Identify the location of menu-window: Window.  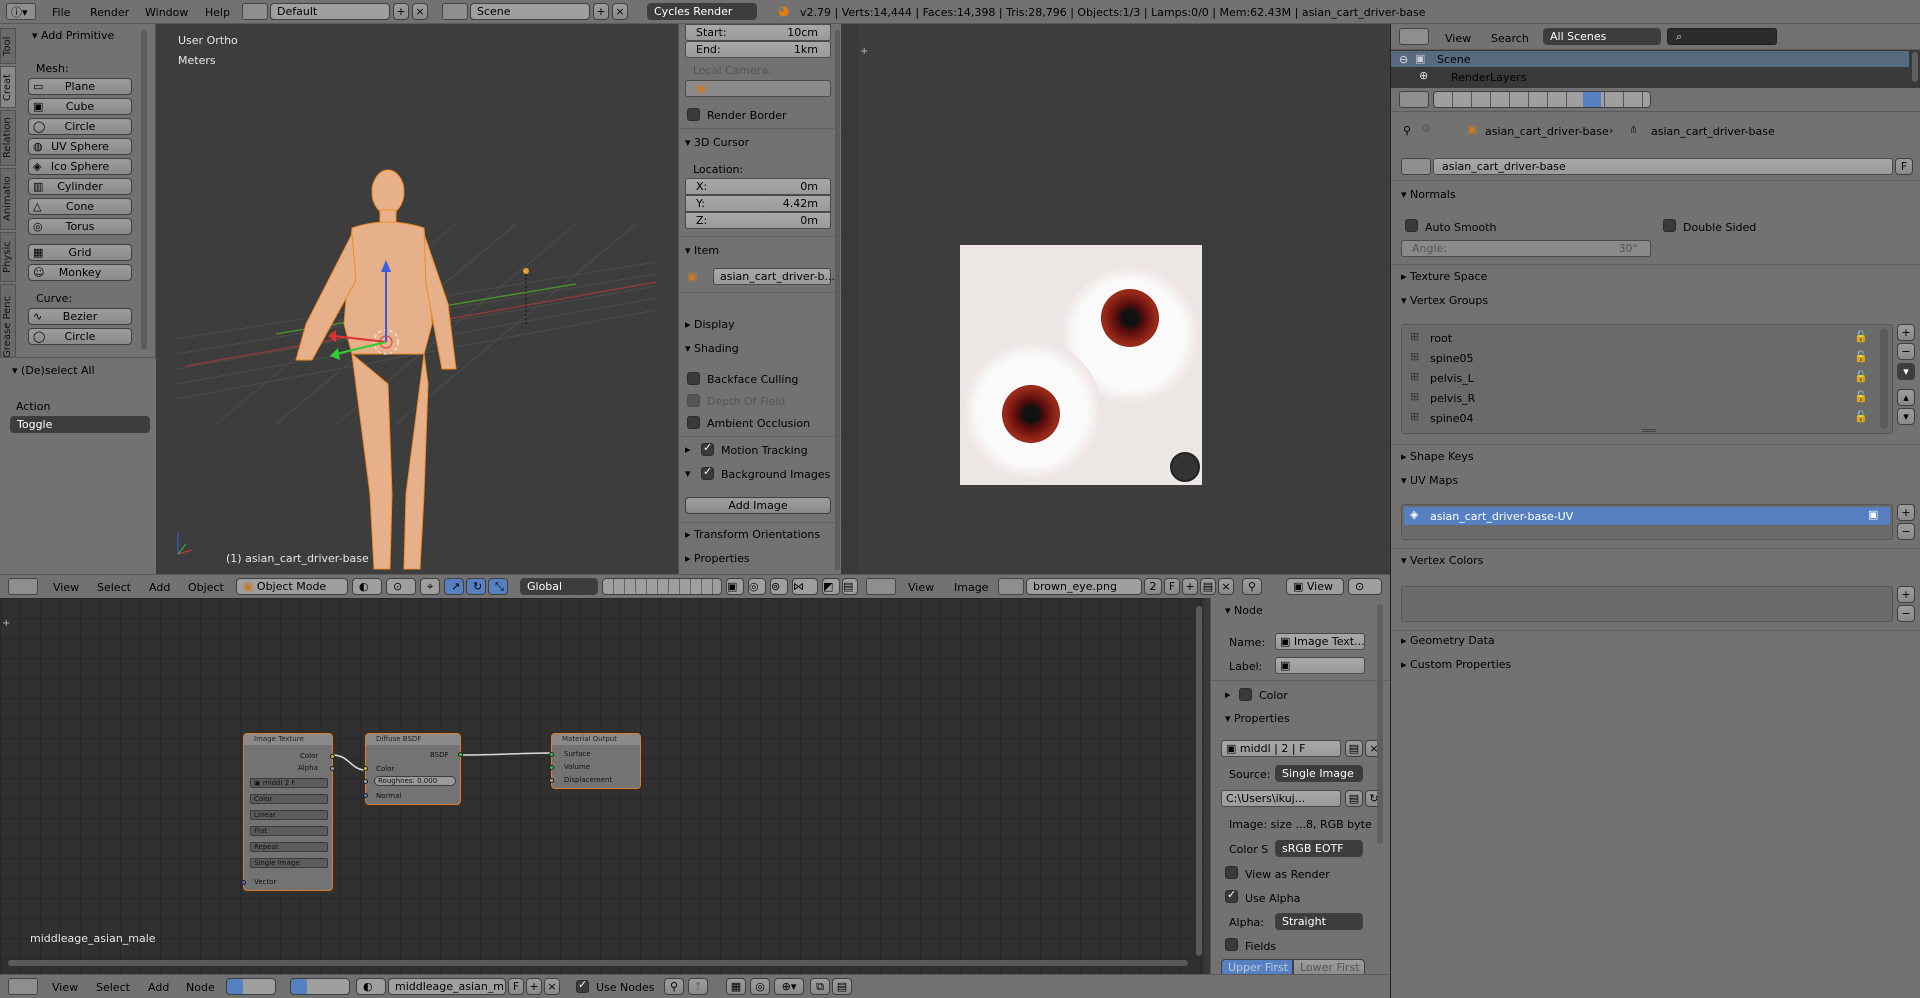
(166, 12).